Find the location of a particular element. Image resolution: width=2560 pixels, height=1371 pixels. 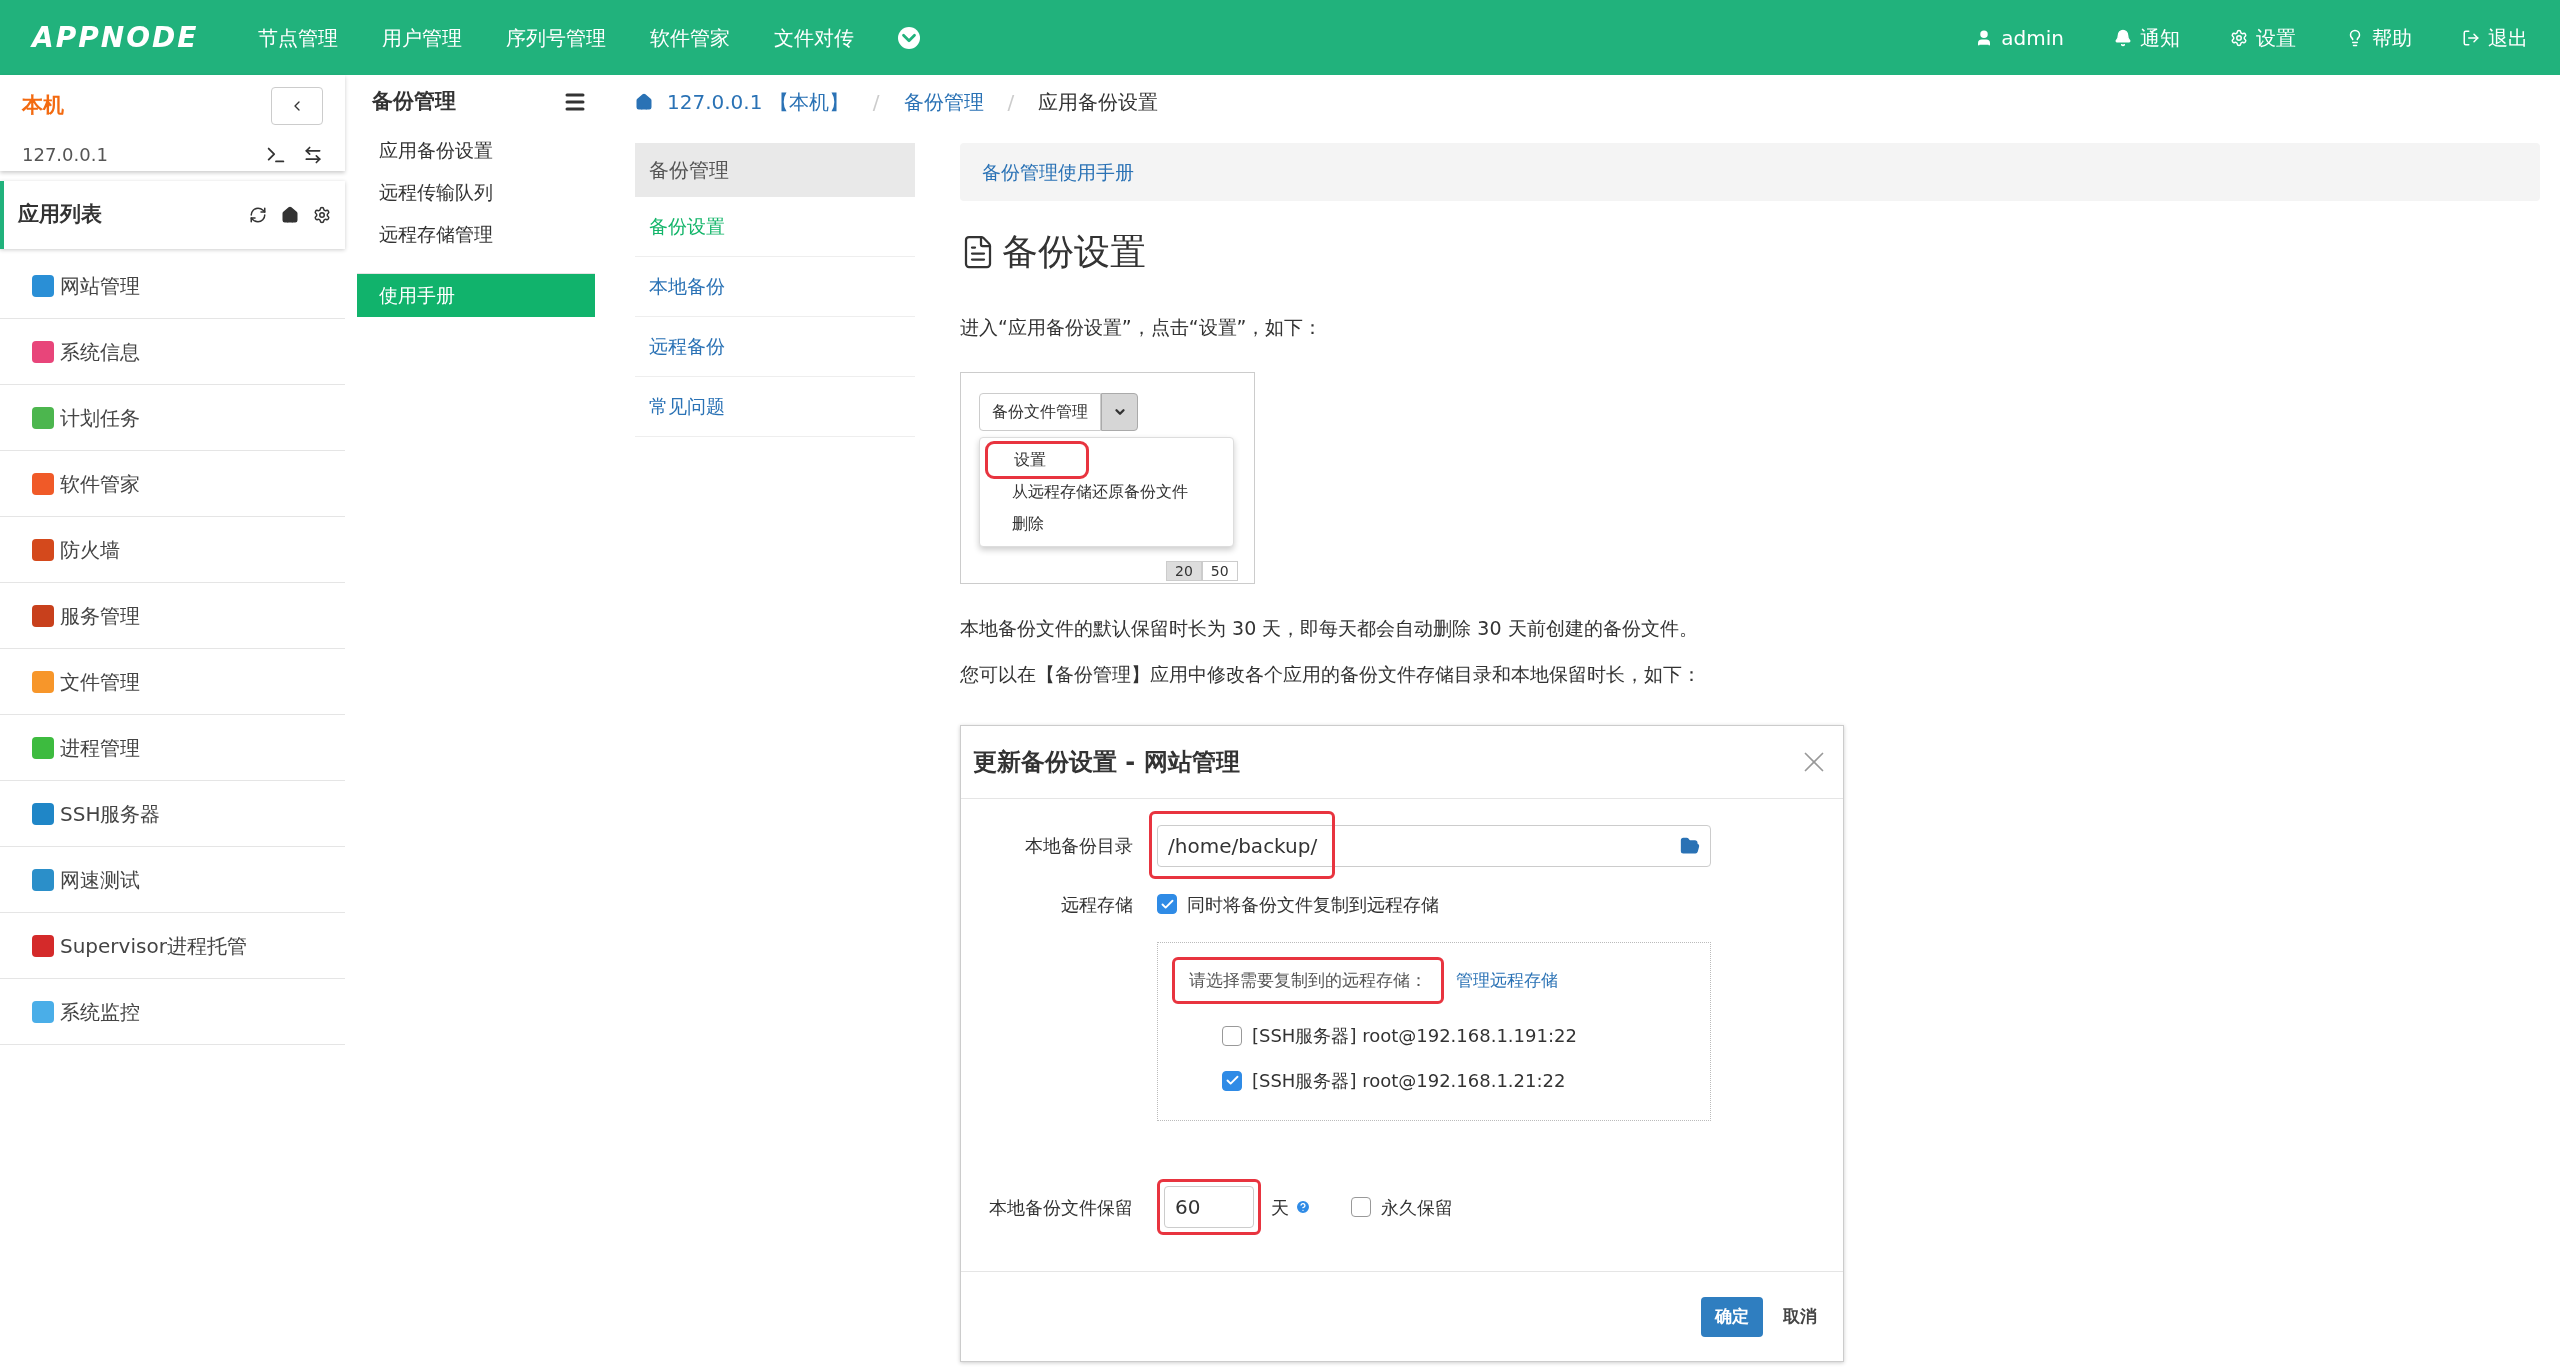

app-list-item: Supervisor进程托管 is located at coordinates (172, 946).